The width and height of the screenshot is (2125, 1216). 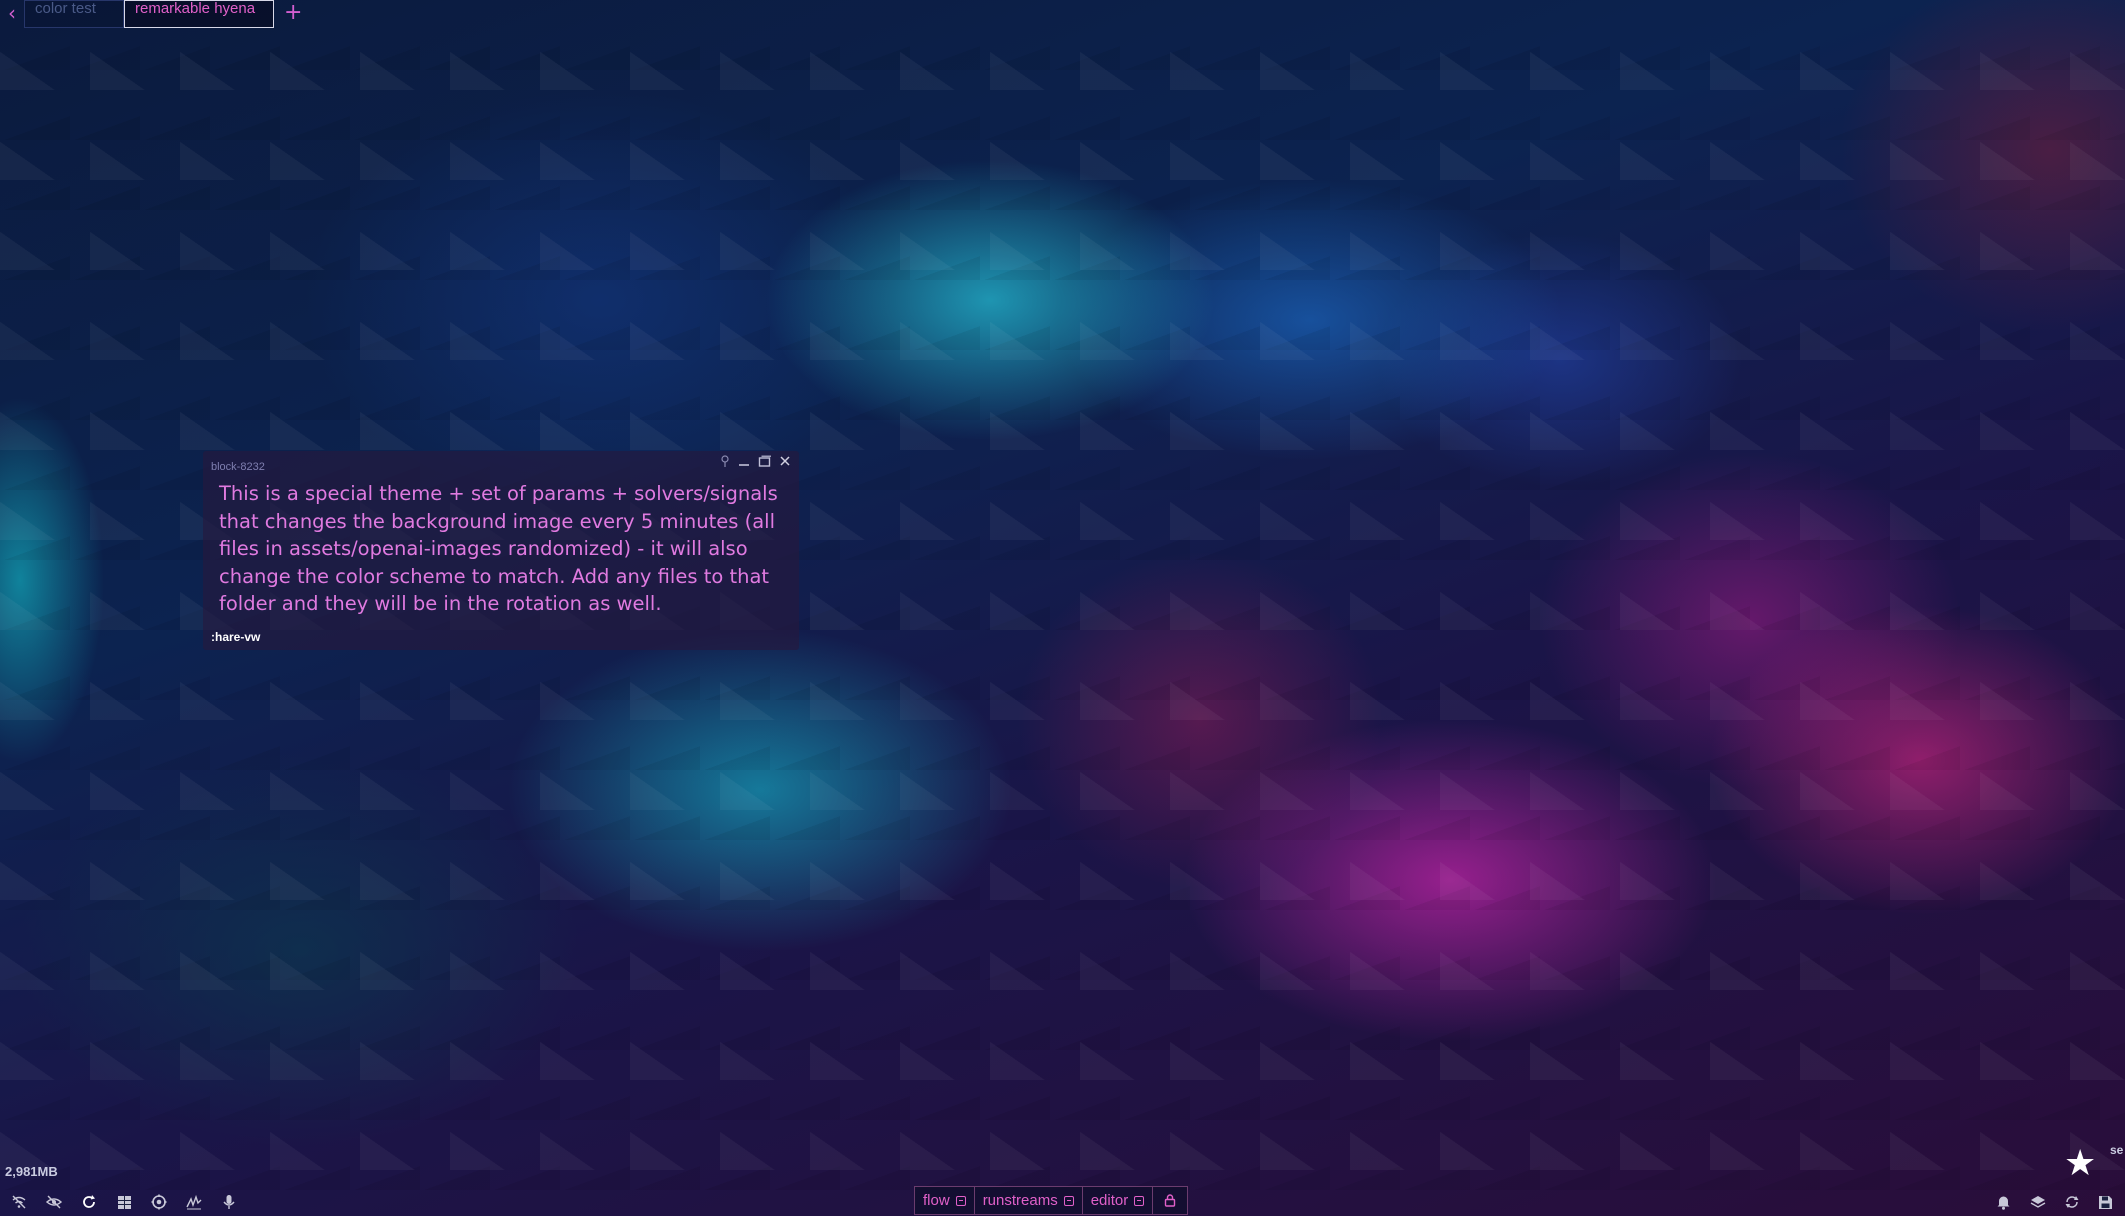 What do you see at coordinates (744, 463) in the screenshot?
I see `minimize-icon` at bounding box center [744, 463].